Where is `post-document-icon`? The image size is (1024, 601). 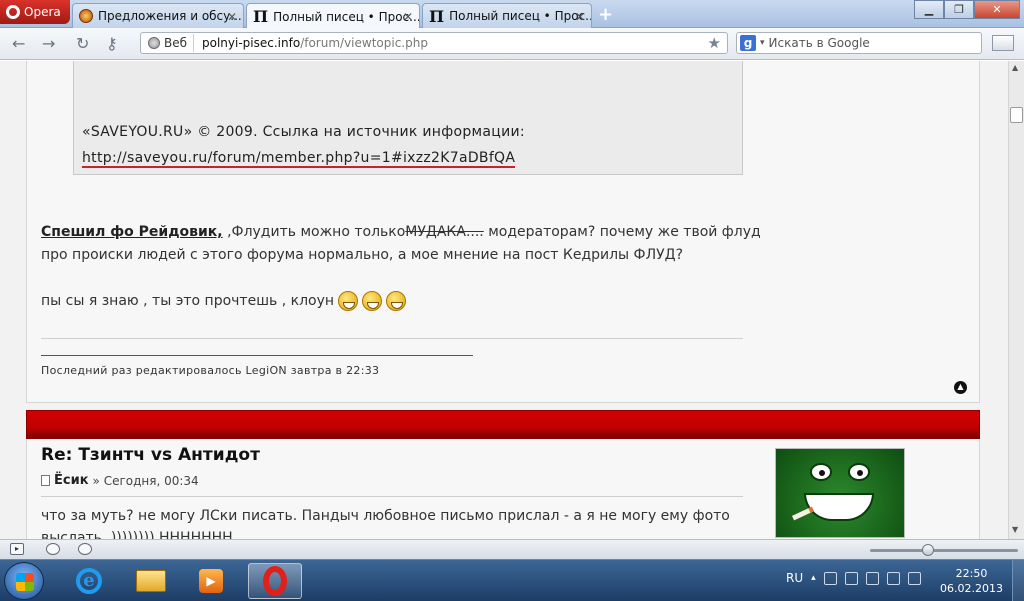
post-document-icon is located at coordinates (45, 480).